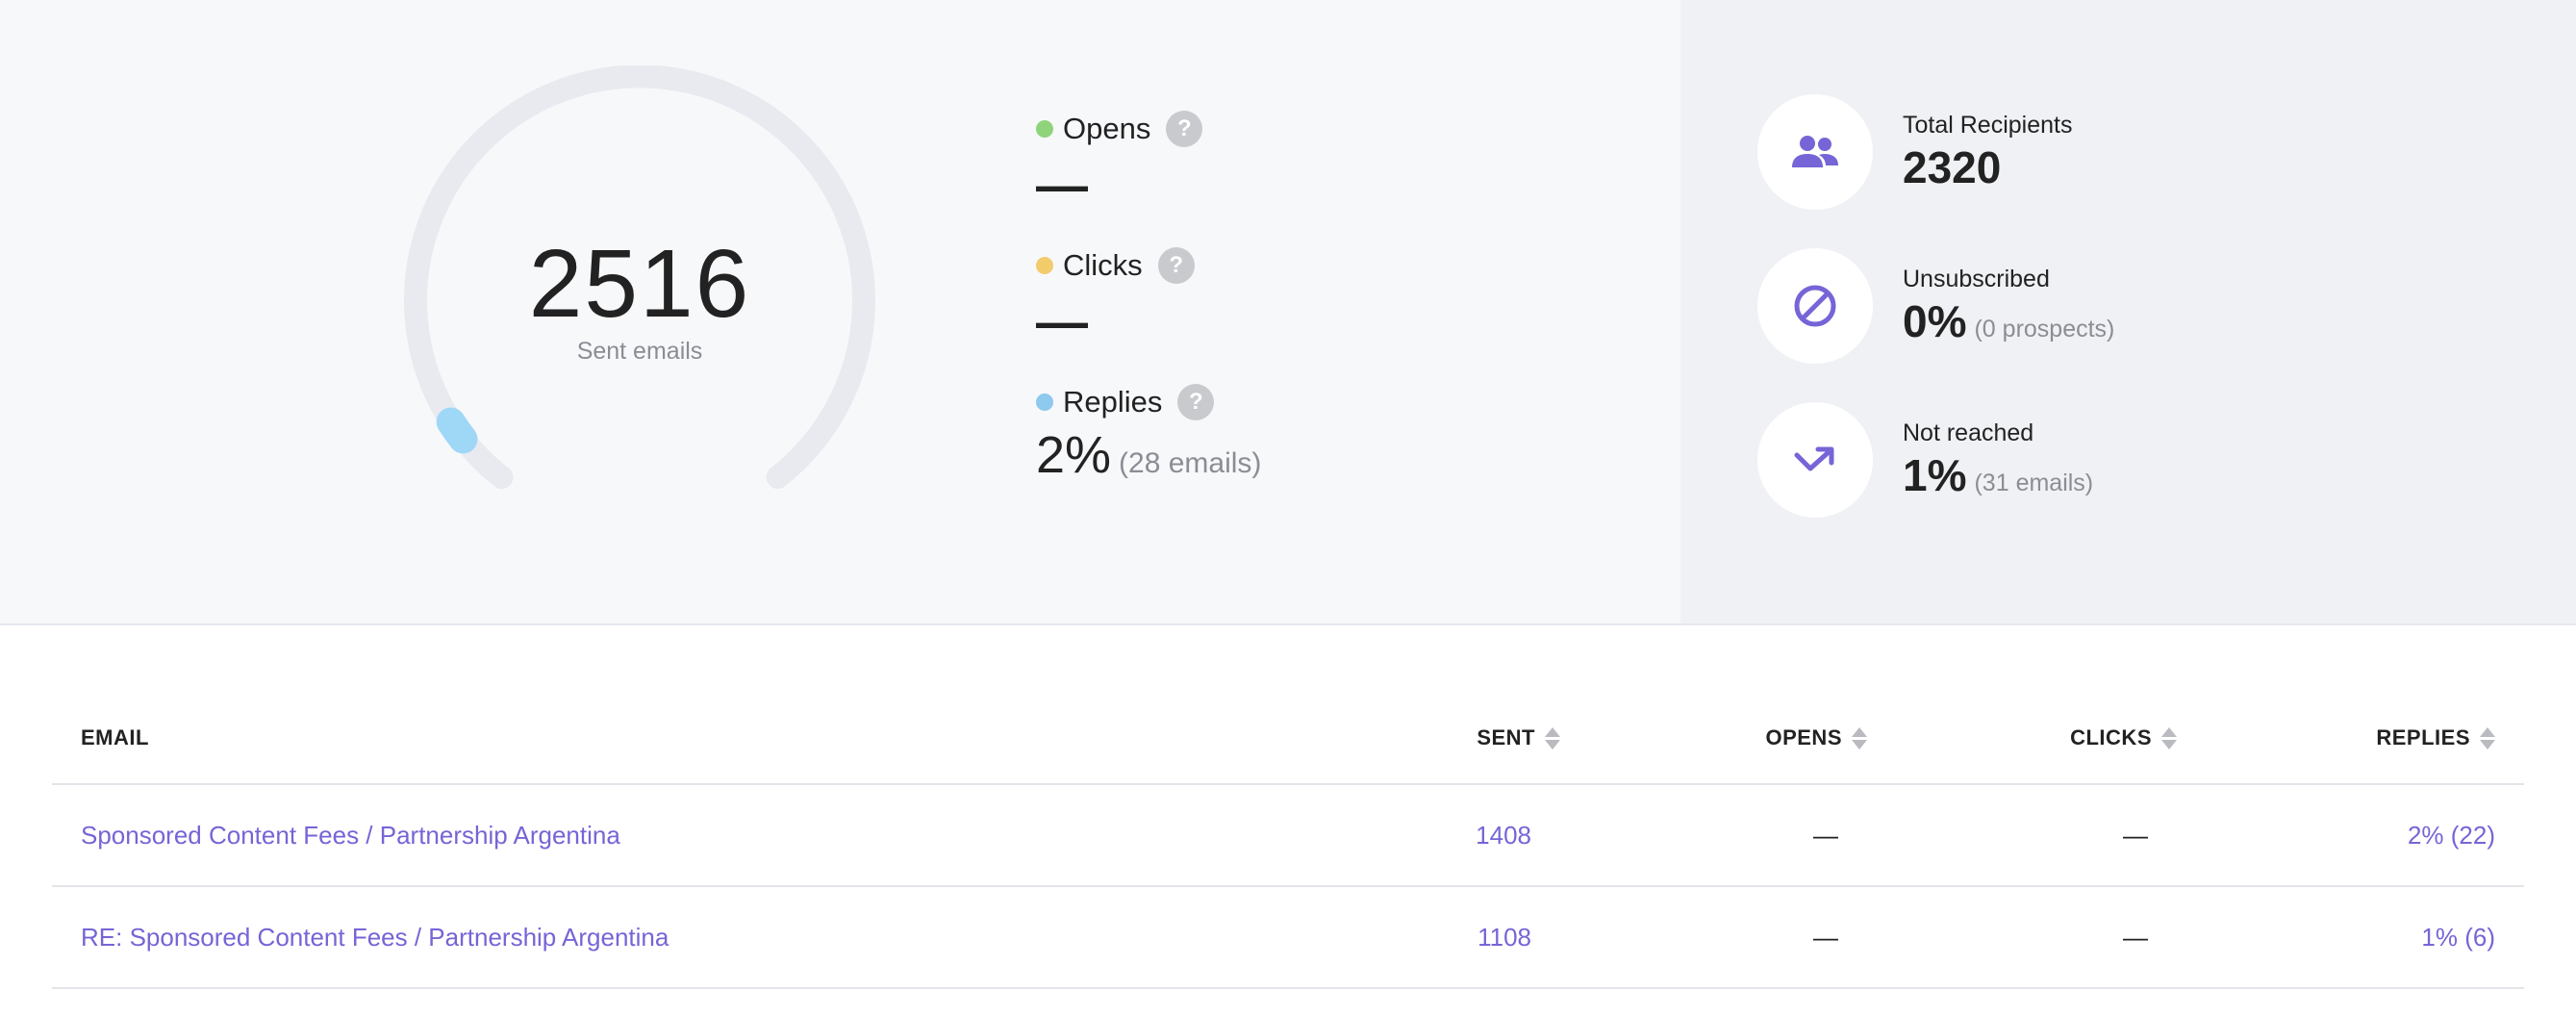 This screenshot has width=2576, height=1016. Describe the element at coordinates (2034, 482) in the screenshot. I see `stat-detail: (31 emails)` at that location.